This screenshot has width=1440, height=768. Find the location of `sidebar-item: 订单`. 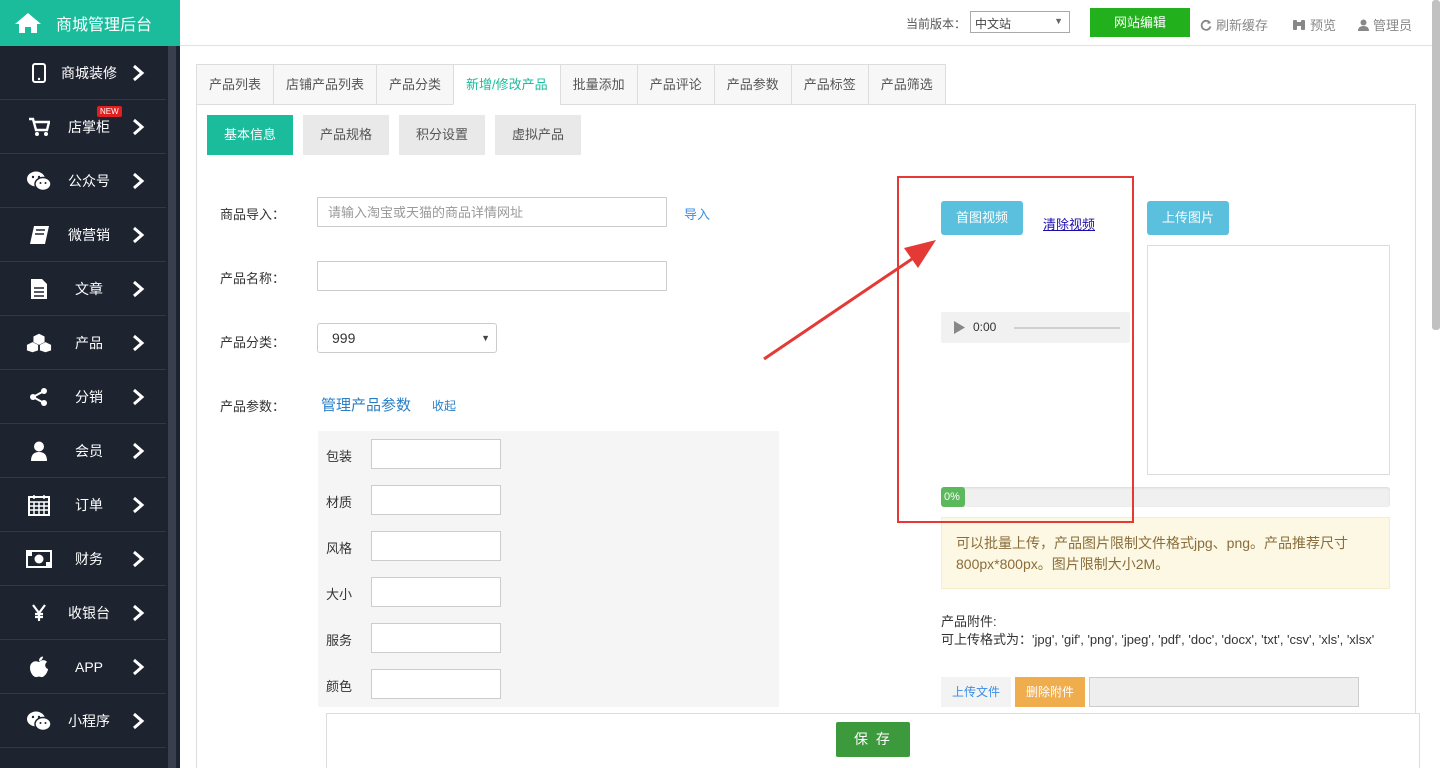

sidebar-item: 订单 is located at coordinates (83, 505).